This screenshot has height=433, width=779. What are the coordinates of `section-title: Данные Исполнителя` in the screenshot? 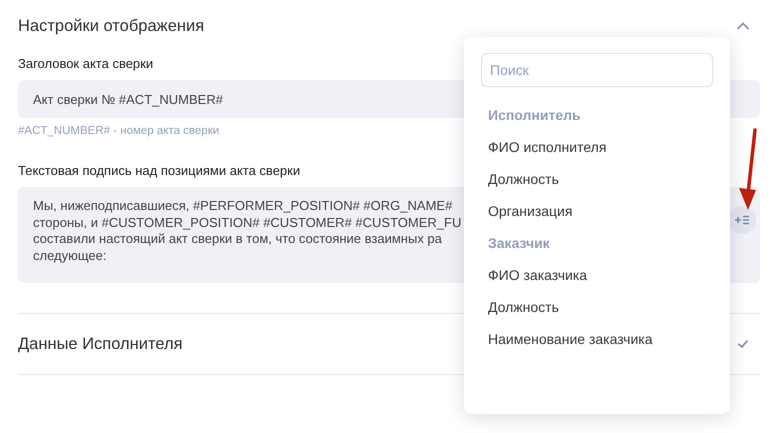 It's located at (100, 344).